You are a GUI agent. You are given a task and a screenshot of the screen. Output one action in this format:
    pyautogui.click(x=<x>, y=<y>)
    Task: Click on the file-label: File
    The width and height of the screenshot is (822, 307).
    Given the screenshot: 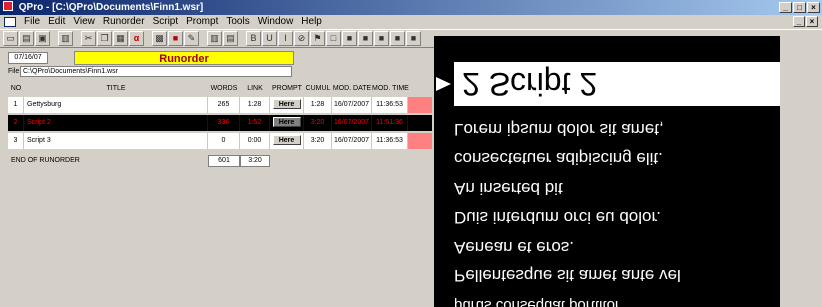 What is the action you would take?
    pyautogui.click(x=14, y=71)
    